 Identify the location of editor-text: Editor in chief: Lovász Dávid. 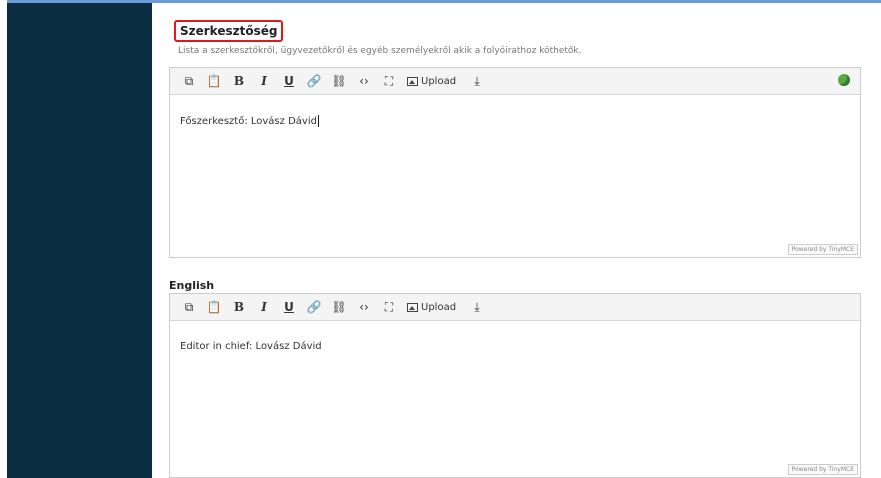
(251, 346).